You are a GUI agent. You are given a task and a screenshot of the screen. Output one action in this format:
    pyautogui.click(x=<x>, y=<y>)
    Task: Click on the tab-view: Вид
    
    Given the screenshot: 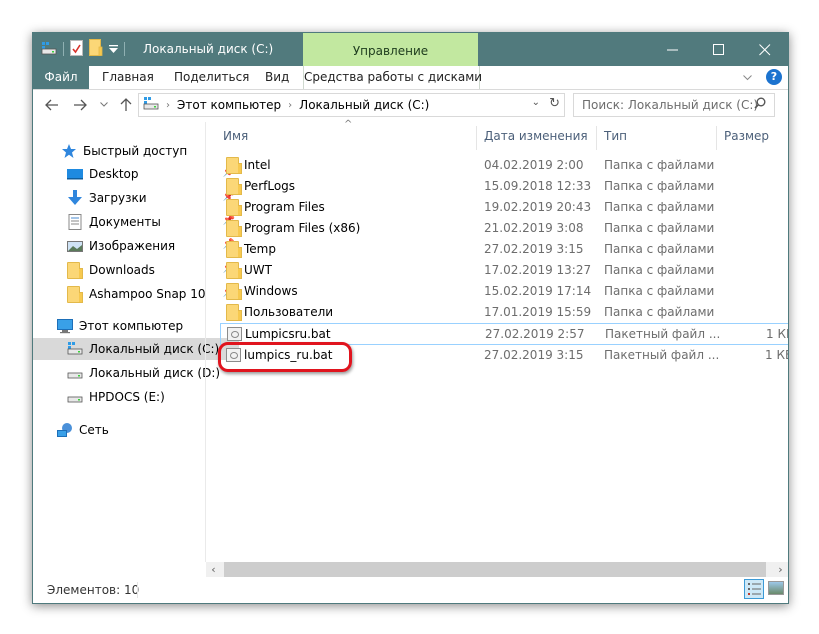 What is the action you would take?
    pyautogui.click(x=277, y=77)
    